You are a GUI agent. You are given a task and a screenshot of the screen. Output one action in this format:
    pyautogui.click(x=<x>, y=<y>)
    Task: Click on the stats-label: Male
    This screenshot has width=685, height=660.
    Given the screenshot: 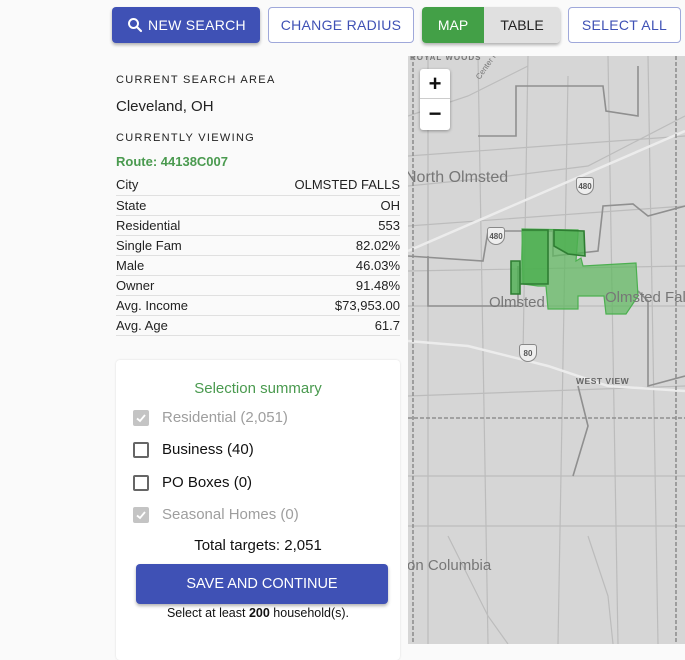 What is the action you would take?
    pyautogui.click(x=174, y=265)
    